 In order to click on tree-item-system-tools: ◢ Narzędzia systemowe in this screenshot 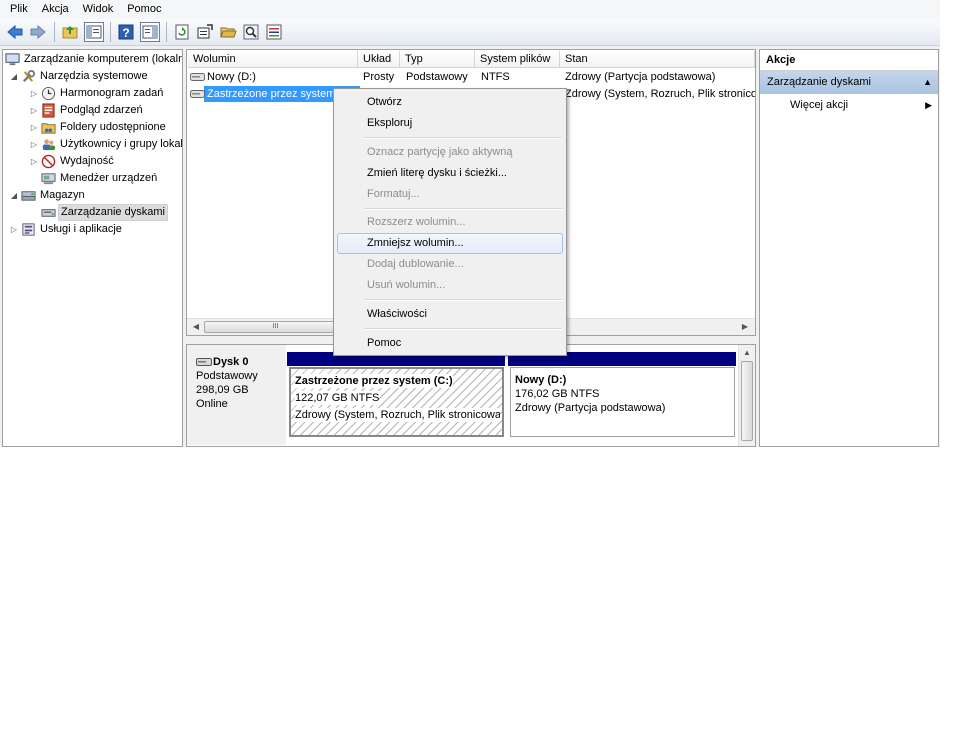, I will do `click(79, 76)`.